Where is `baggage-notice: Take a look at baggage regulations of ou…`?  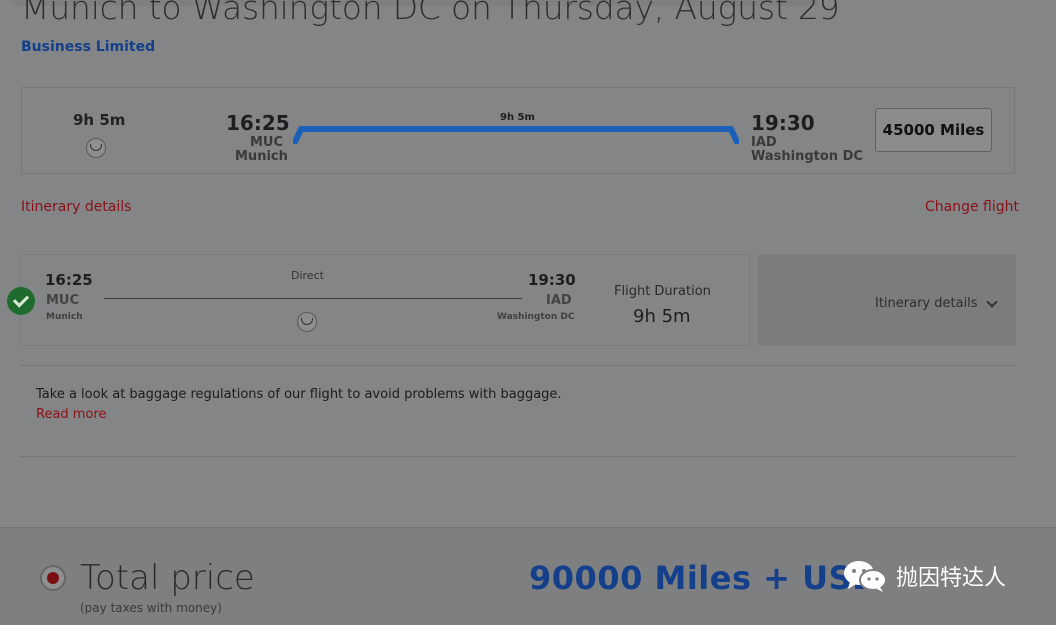 baggage-notice: Take a look at baggage regulations of ou… is located at coordinates (299, 394).